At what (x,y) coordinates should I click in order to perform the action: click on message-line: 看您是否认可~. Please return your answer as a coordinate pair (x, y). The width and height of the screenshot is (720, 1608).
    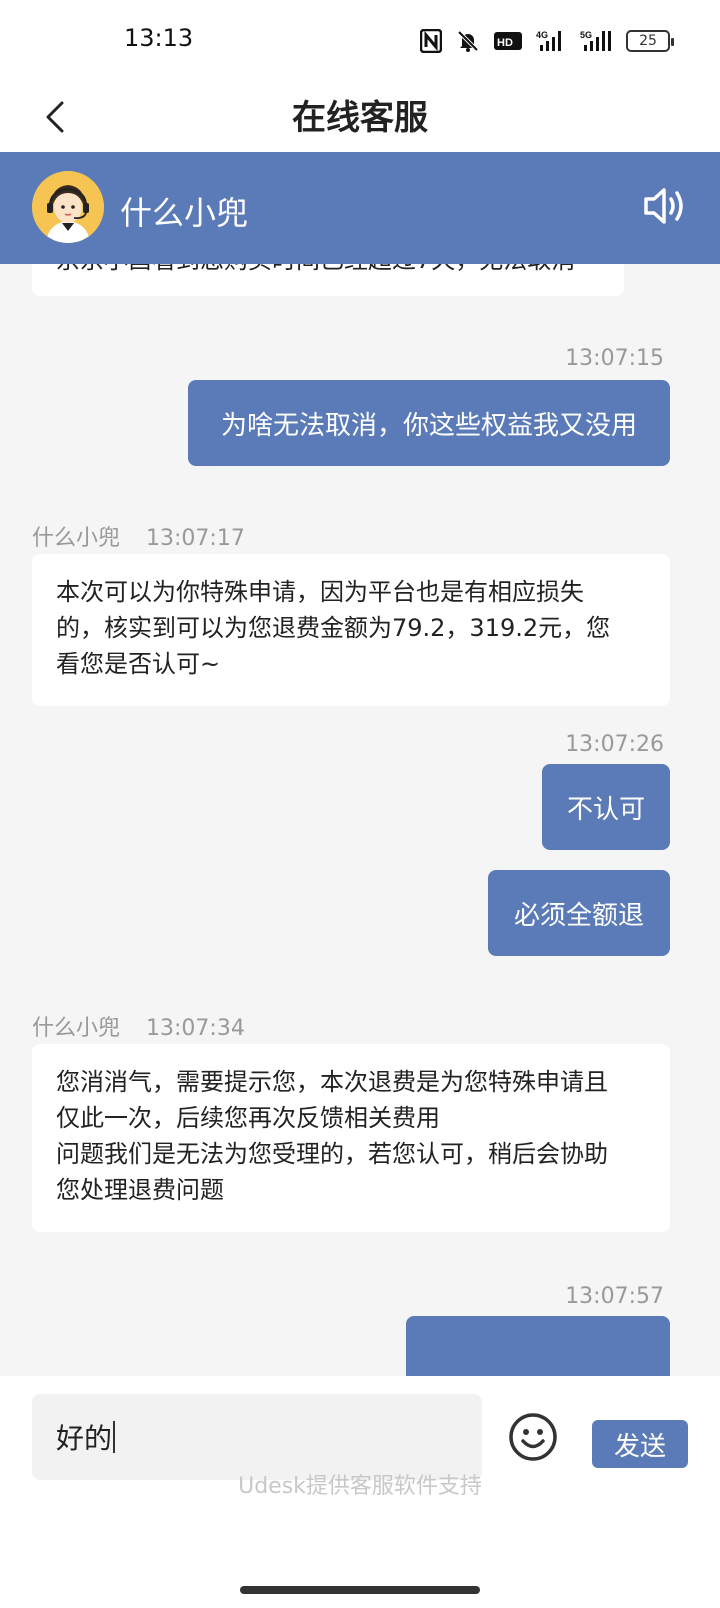
    Looking at the image, I should click on (138, 664).